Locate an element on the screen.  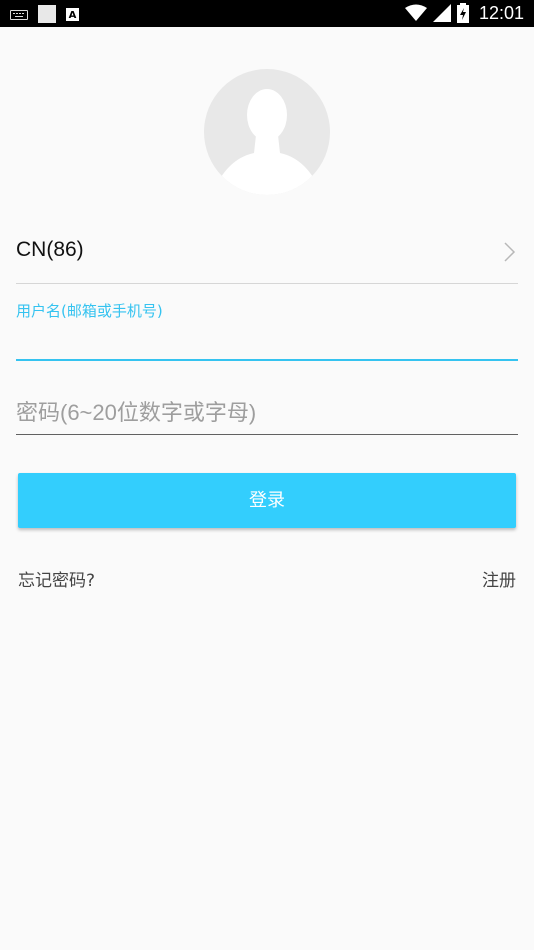
username-label: 用户名(邮箱或手机号) is located at coordinates (89, 311).